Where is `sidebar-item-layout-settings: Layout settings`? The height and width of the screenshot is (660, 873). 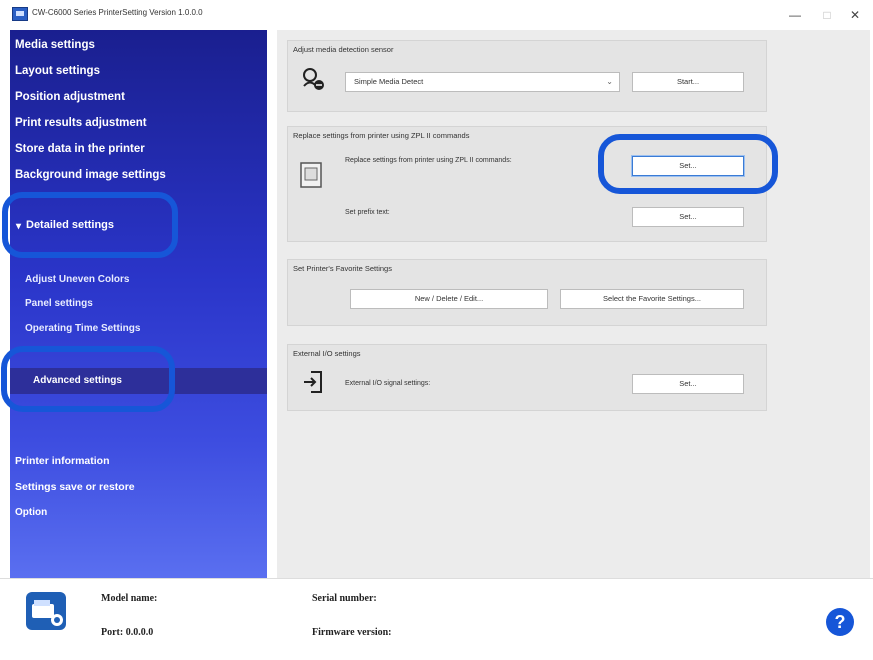
sidebar-item-layout-settings: Layout settings is located at coordinates (57, 71).